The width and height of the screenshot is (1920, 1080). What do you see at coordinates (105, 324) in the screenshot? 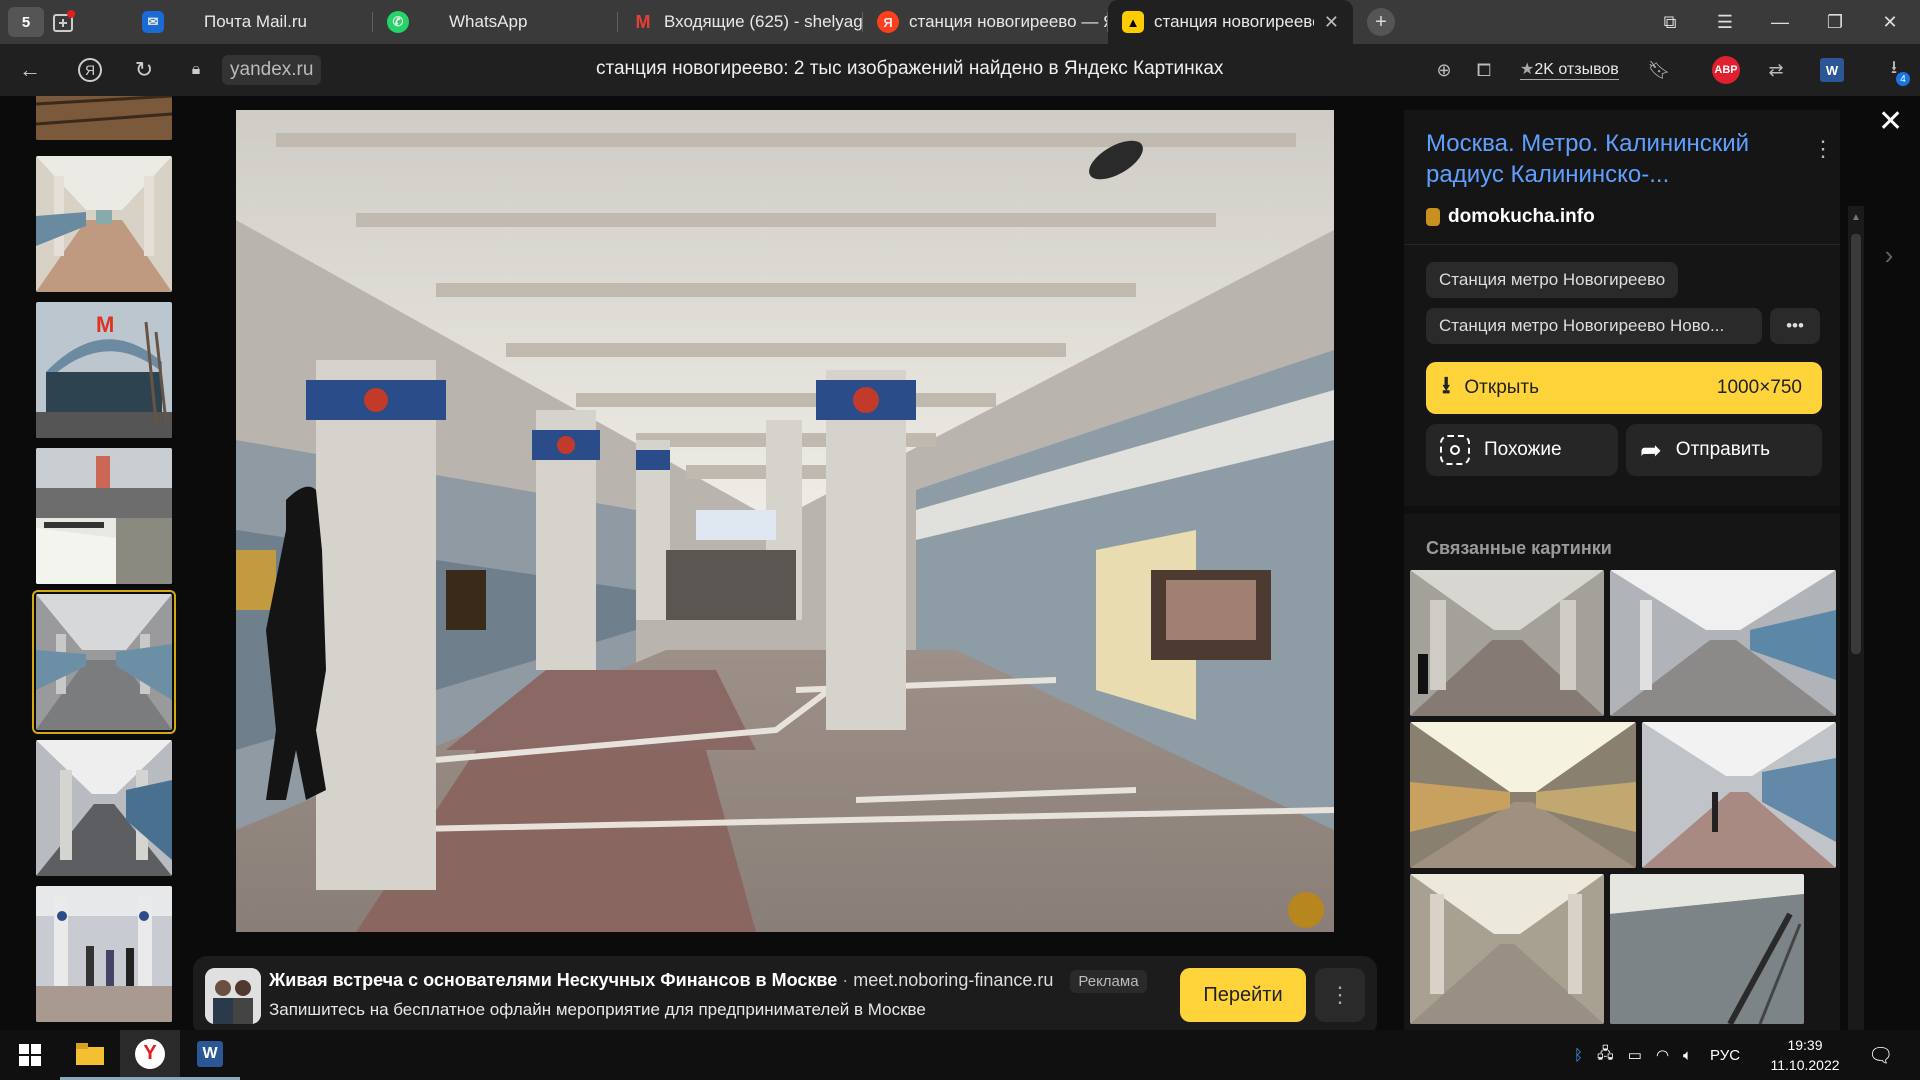
I see `svg-text: M` at bounding box center [105, 324].